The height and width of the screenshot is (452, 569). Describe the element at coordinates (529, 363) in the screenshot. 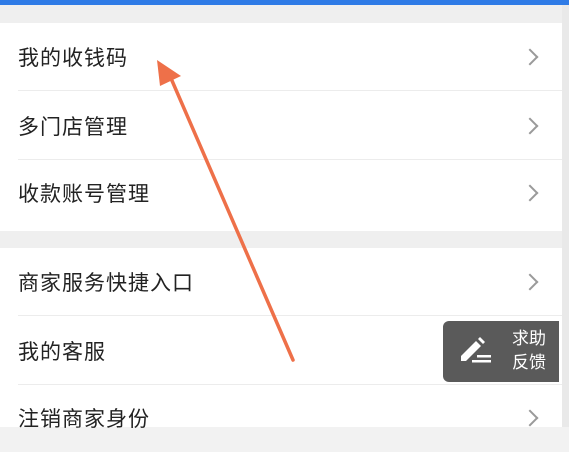

I see `feedback-line-2: 反馈` at that location.